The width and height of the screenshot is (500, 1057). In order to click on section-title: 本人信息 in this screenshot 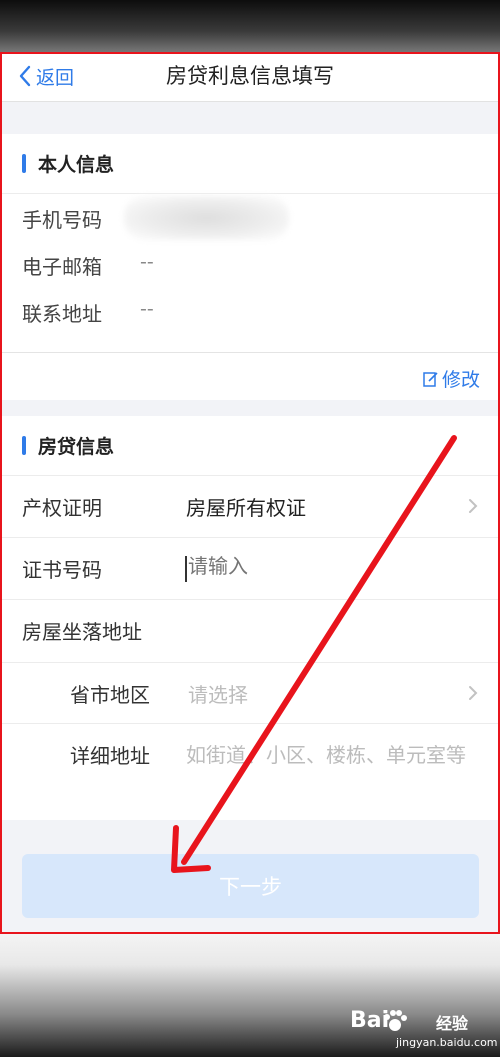, I will do `click(76, 165)`.